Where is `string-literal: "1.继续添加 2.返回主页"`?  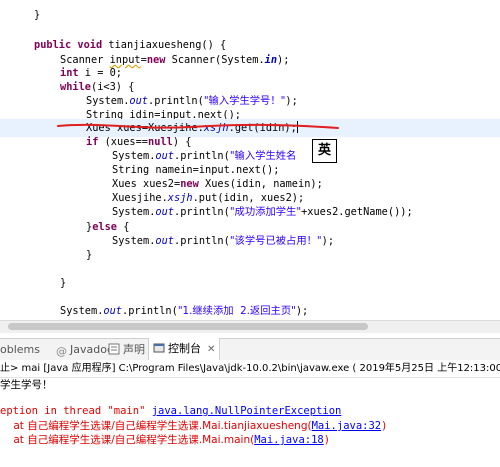 string-literal: "1.继续添加 2.返回主页" is located at coordinates (236, 311).